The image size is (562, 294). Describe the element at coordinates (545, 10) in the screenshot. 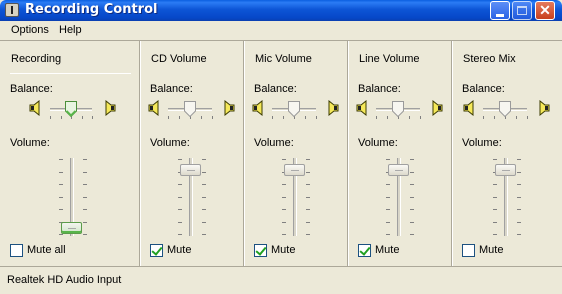

I see `close-button: ✕` at that location.